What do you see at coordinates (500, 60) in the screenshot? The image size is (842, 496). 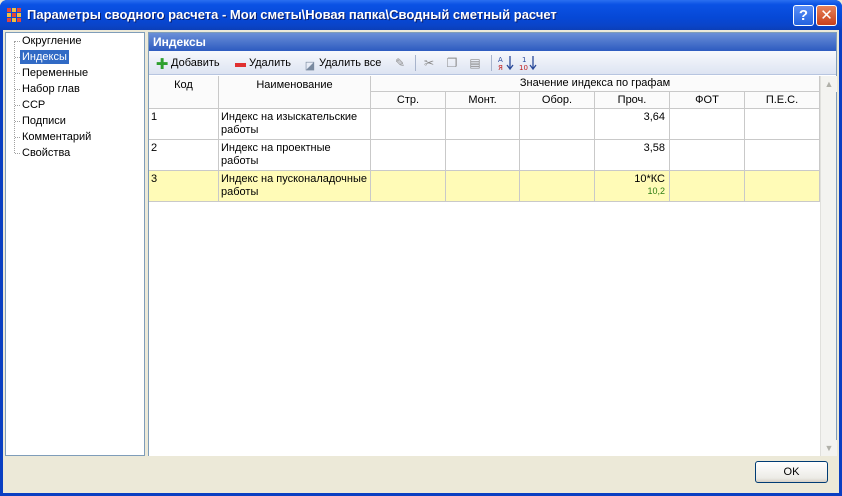 I see `svg-text: A` at bounding box center [500, 60].